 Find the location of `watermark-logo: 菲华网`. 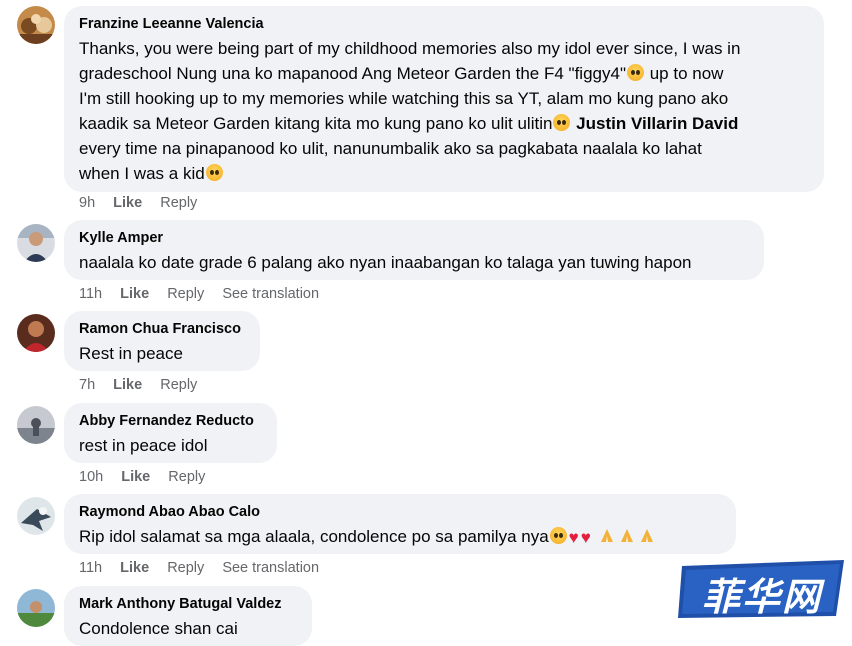

watermark-logo: 菲华网 is located at coordinates (763, 589).